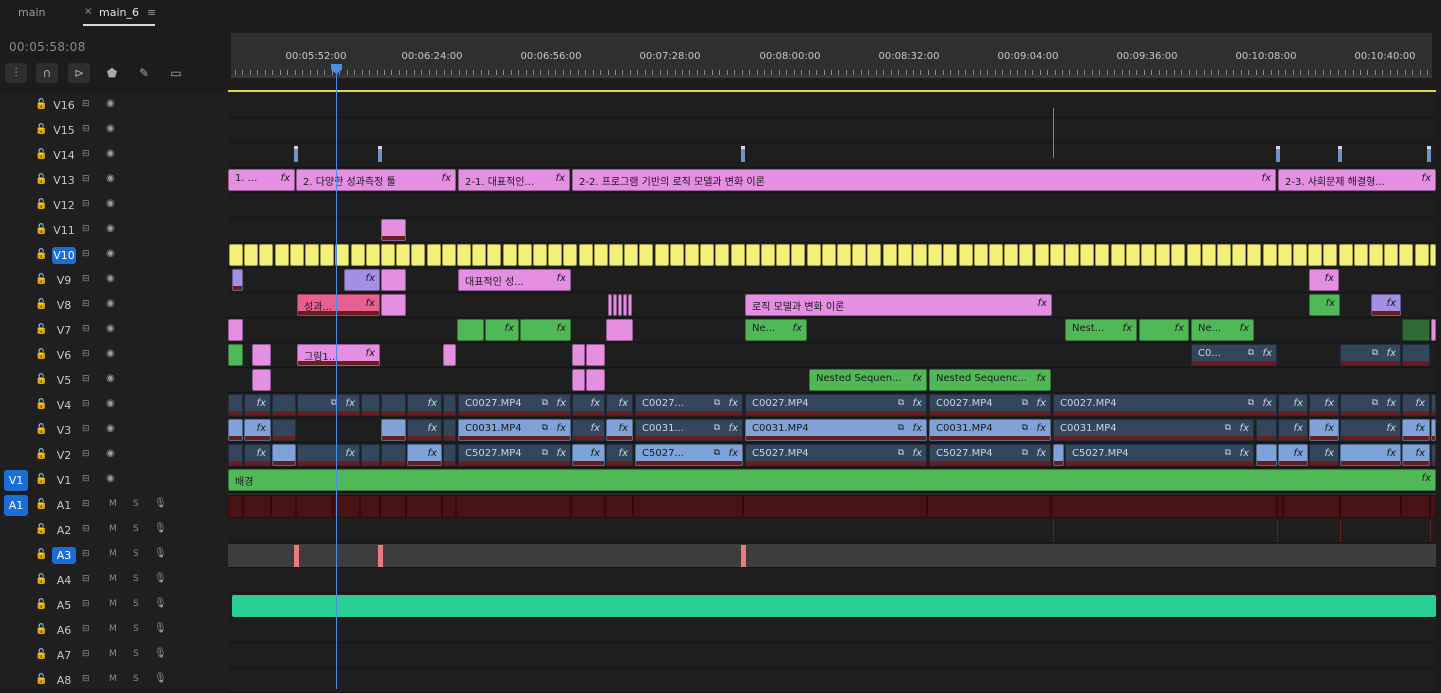 This screenshot has height=693, width=1441. What do you see at coordinates (514, 430) in the screenshot?
I see `clip: C0031.MP4 ⧉ fx` at bounding box center [514, 430].